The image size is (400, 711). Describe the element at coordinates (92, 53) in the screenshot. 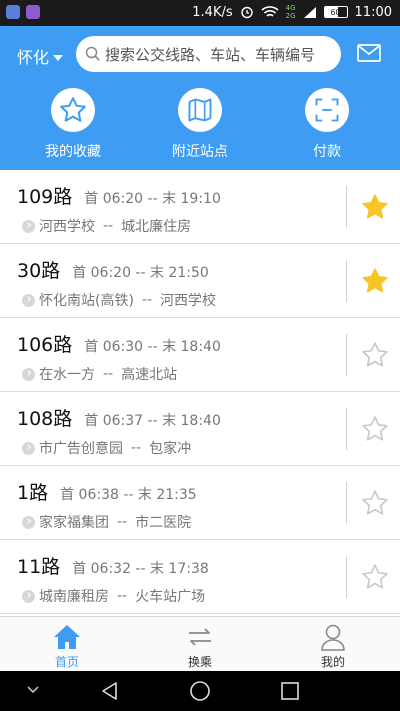

I see `search-icon` at that location.